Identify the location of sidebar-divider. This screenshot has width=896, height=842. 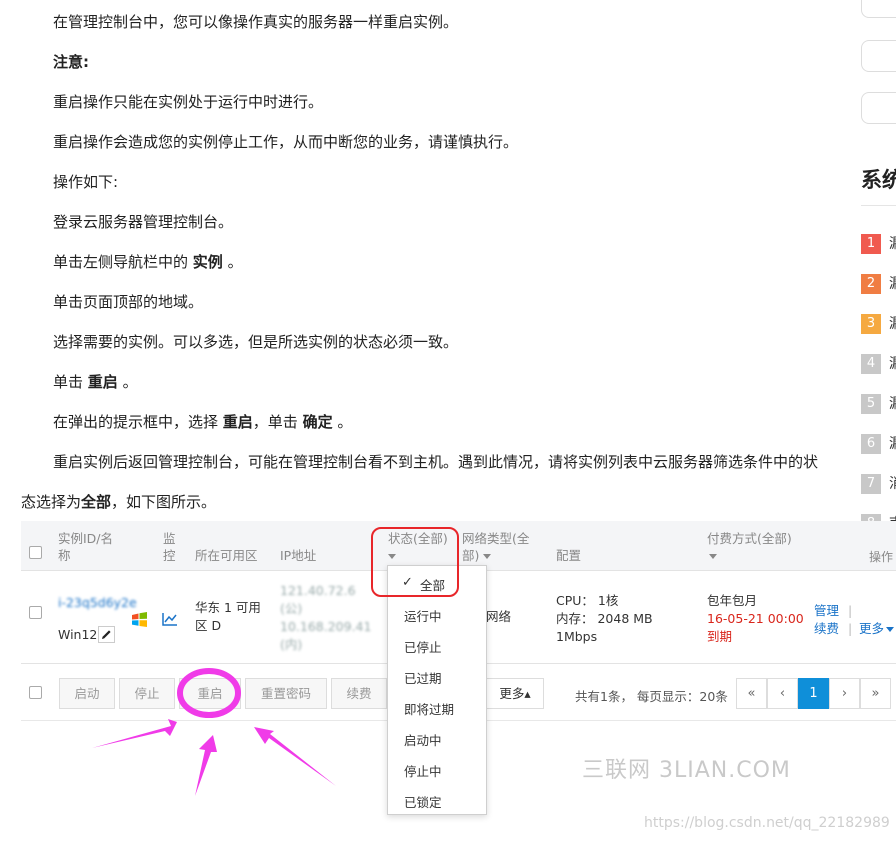
(878, 205).